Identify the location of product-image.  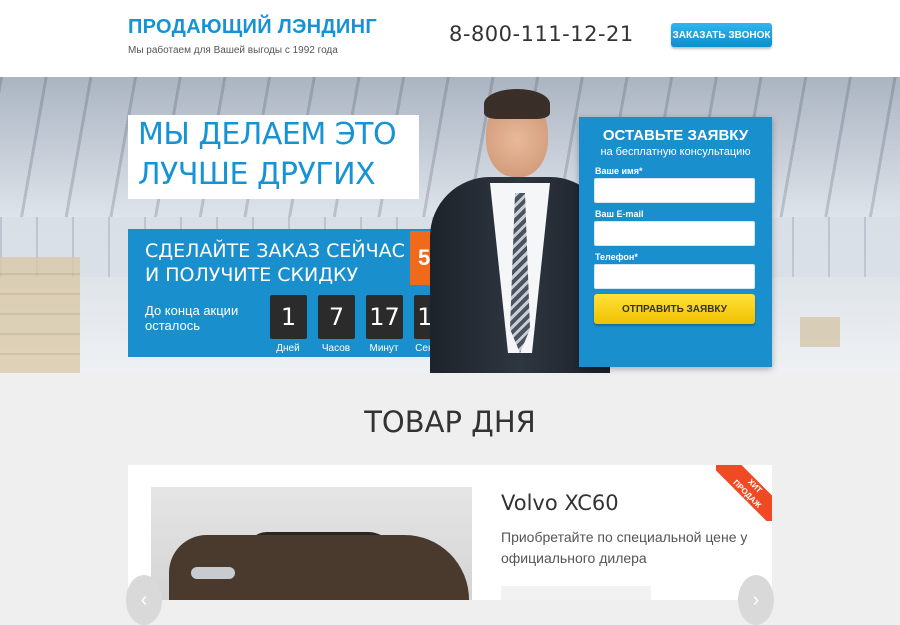
(311, 543).